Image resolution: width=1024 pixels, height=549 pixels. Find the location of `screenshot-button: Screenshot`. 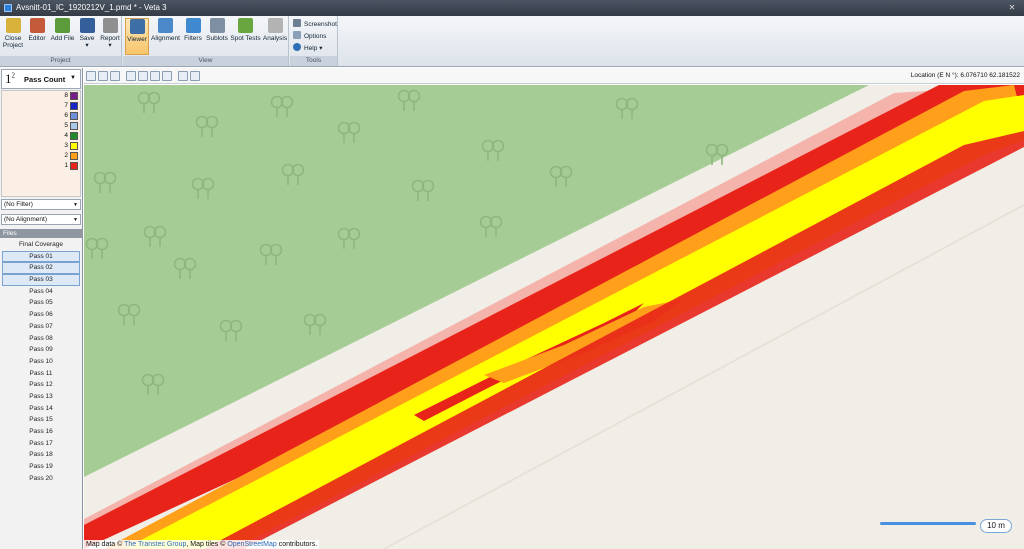

screenshot-button: Screenshot is located at coordinates (315, 24).